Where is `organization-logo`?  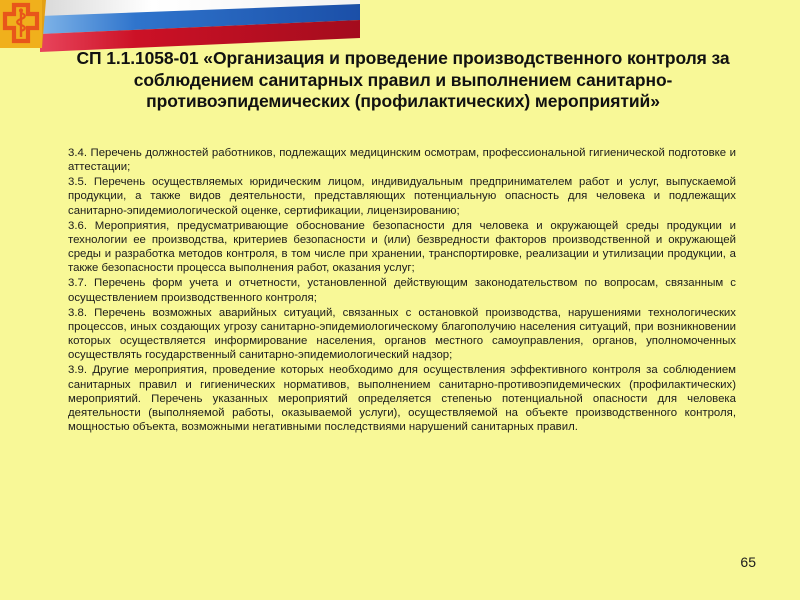
organization-logo is located at coordinates (23, 24).